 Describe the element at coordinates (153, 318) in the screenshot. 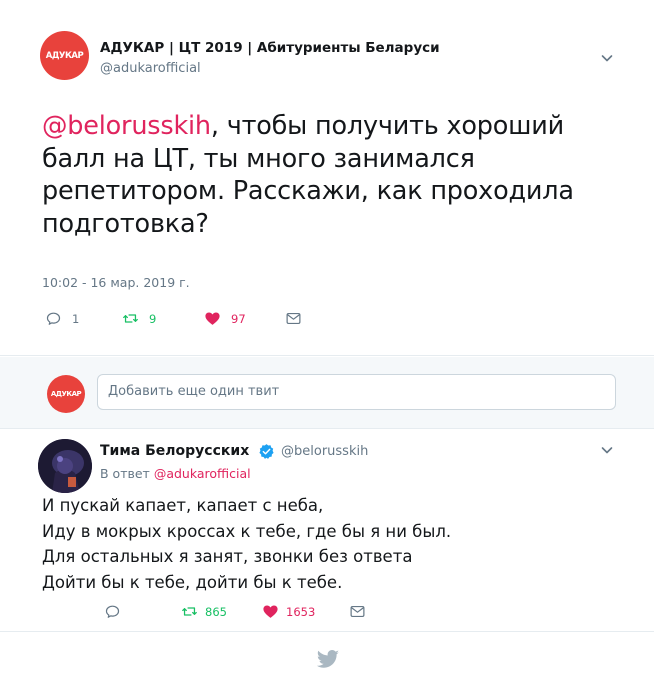

I see `retweet-count: 9` at that location.